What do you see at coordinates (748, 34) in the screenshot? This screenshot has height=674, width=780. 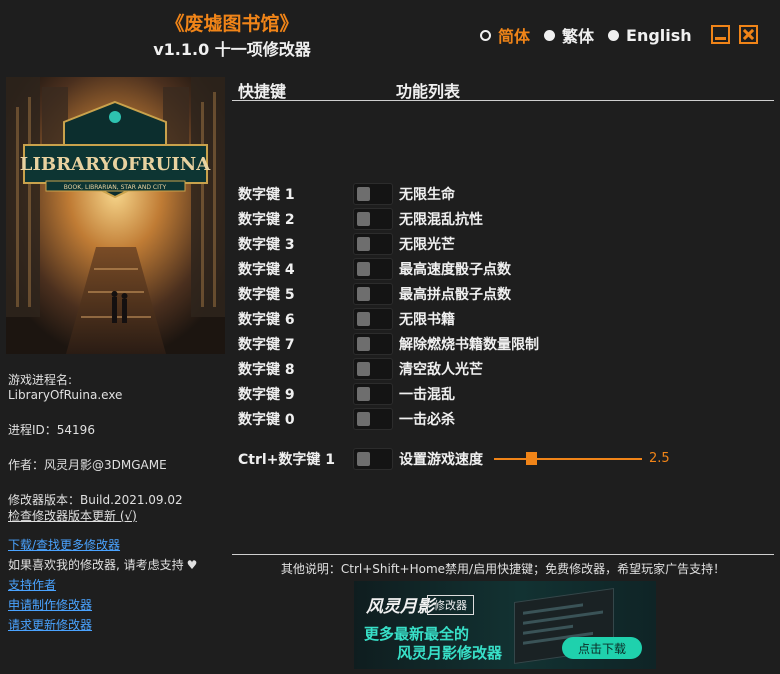 I see `close-button` at bounding box center [748, 34].